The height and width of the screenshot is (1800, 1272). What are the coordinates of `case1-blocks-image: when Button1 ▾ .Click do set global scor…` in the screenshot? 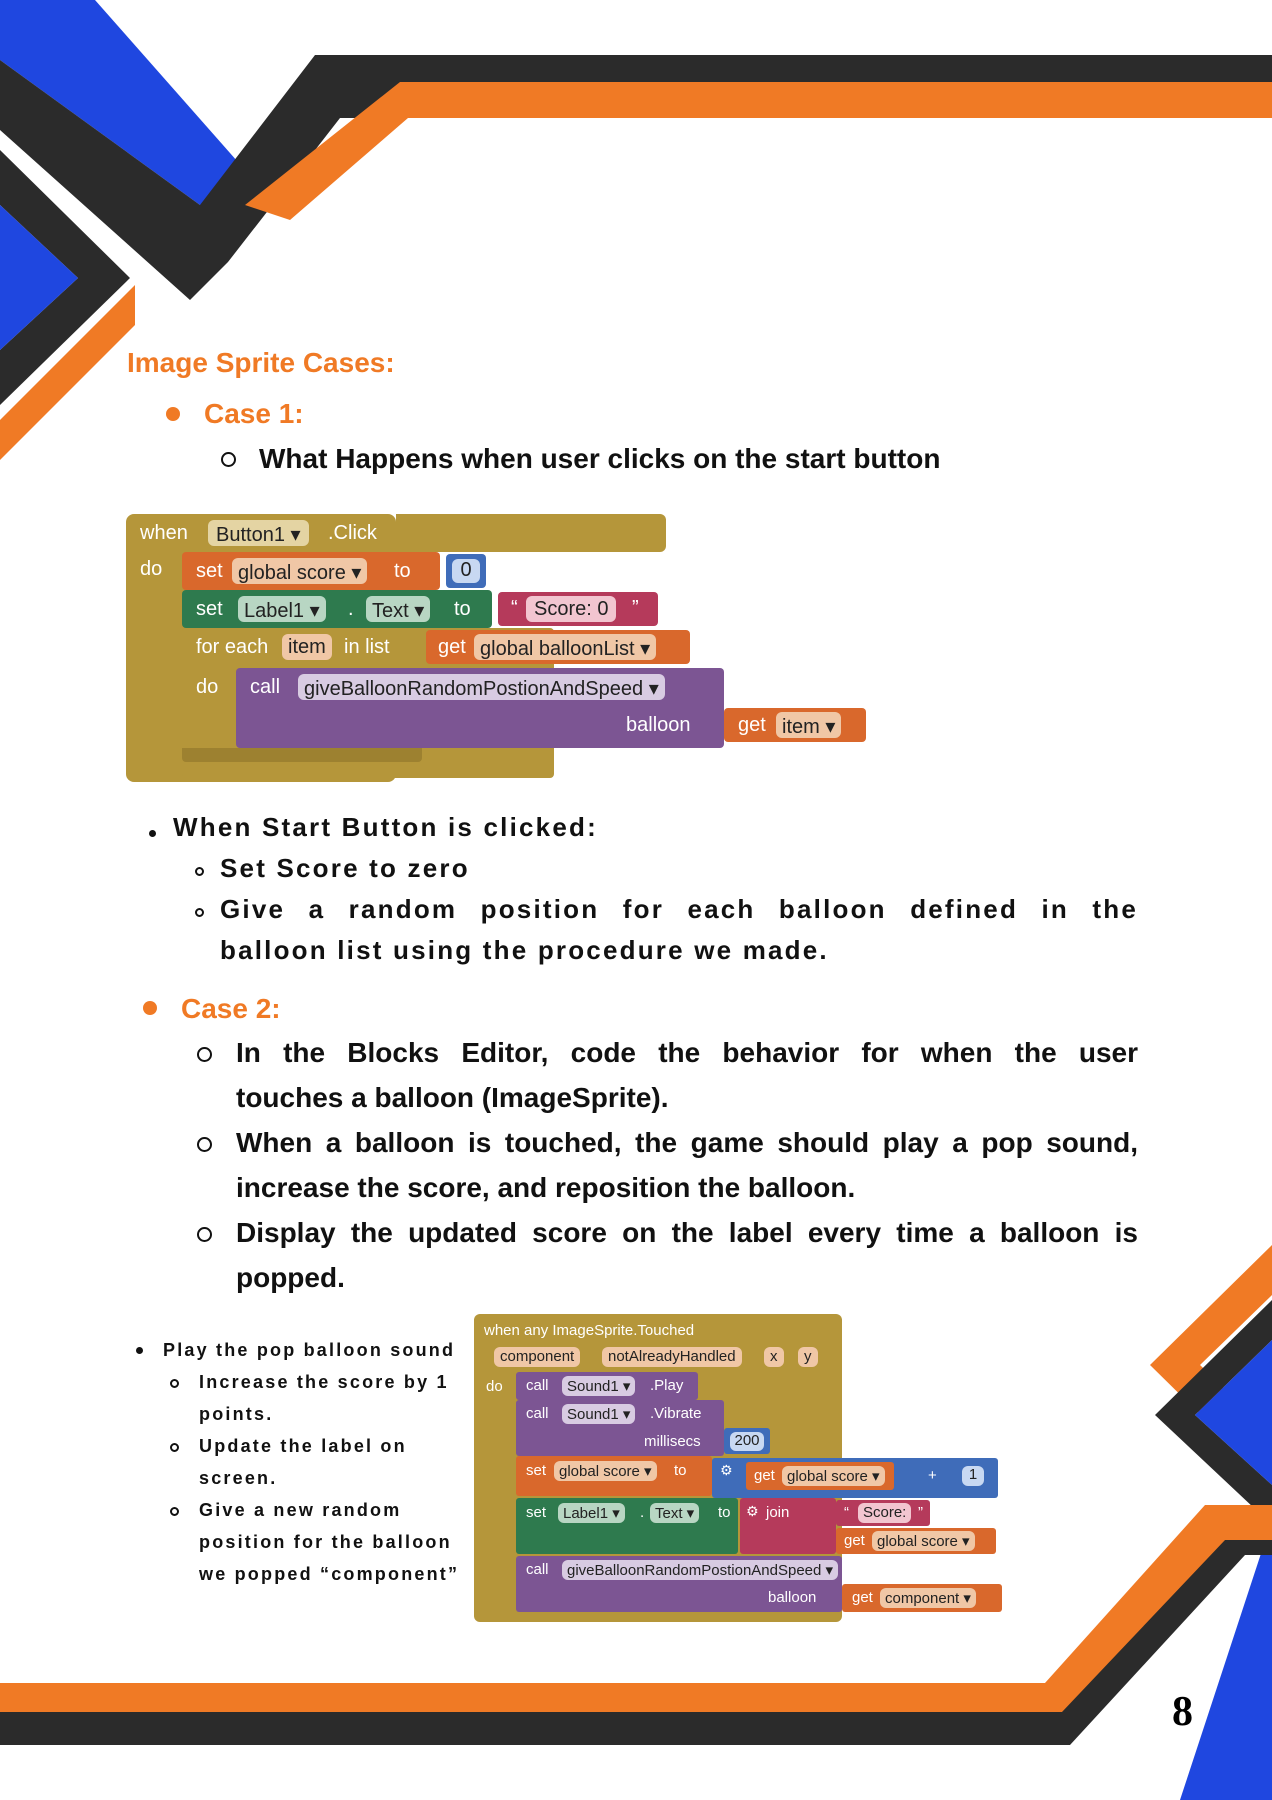 It's located at (496, 648).